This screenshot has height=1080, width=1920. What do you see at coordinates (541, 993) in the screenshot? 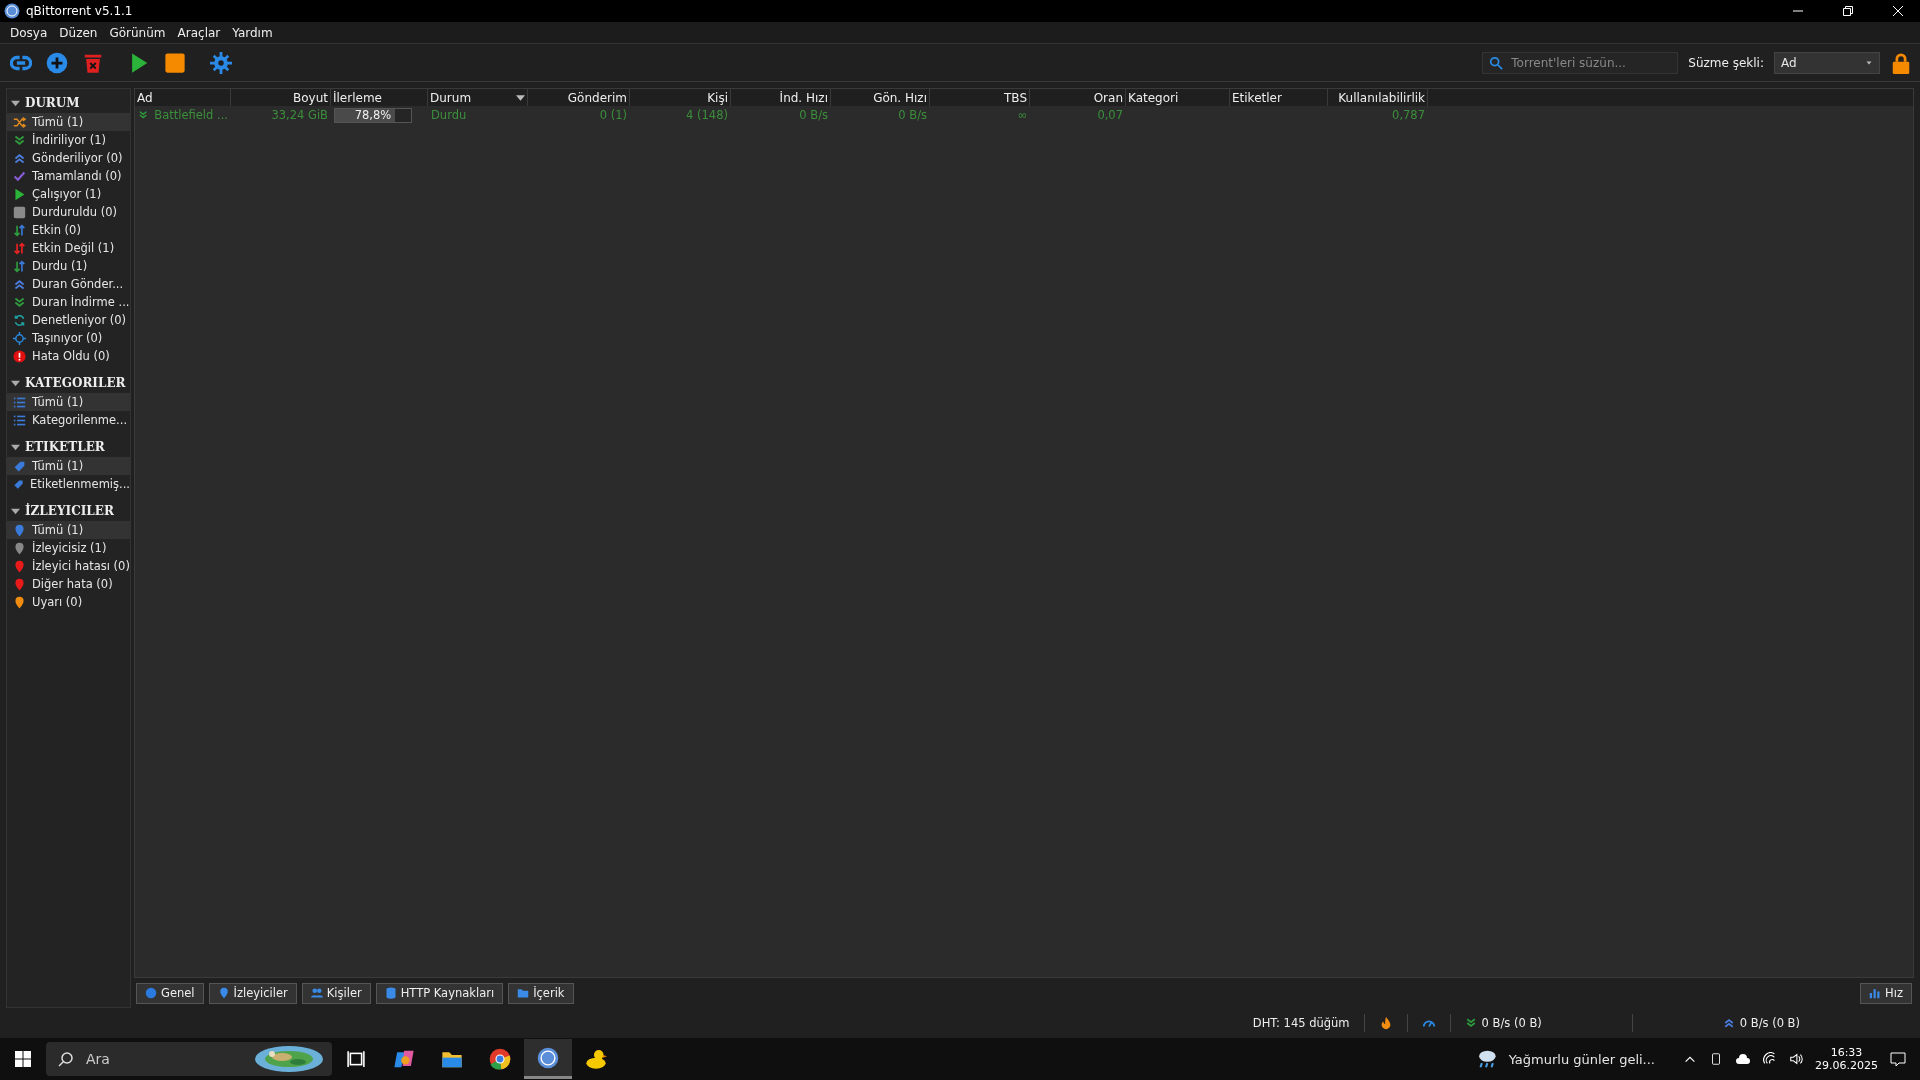
I see `panel-tab: İçerik` at bounding box center [541, 993].